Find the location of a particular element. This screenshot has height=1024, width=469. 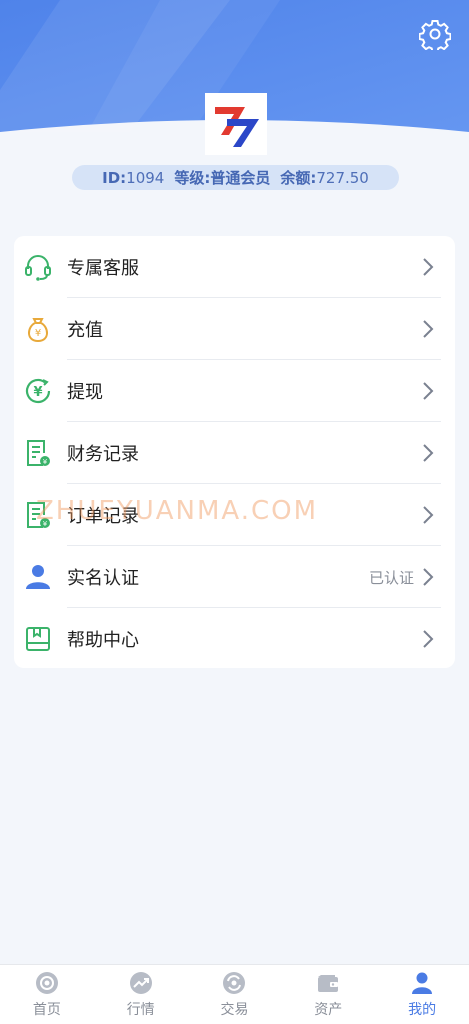

yen-withdraw-icon: ¥ is located at coordinates (38, 391).